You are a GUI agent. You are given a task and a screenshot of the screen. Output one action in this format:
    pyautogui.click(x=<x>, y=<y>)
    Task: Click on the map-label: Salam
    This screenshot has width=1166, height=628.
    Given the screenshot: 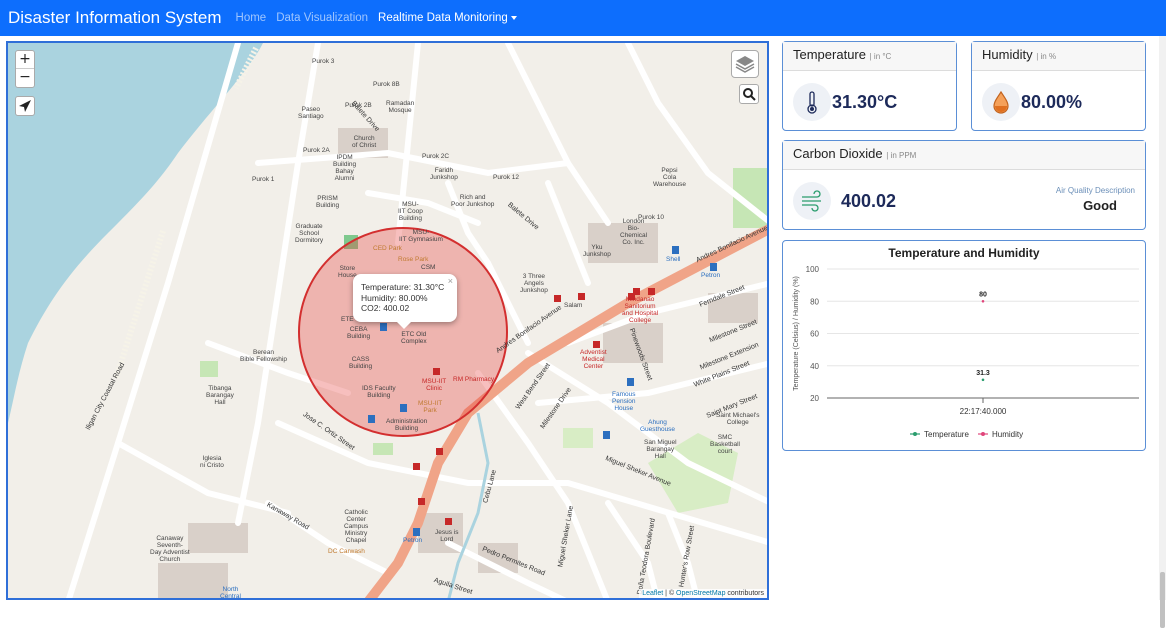 What is the action you would take?
    pyautogui.click(x=573, y=305)
    